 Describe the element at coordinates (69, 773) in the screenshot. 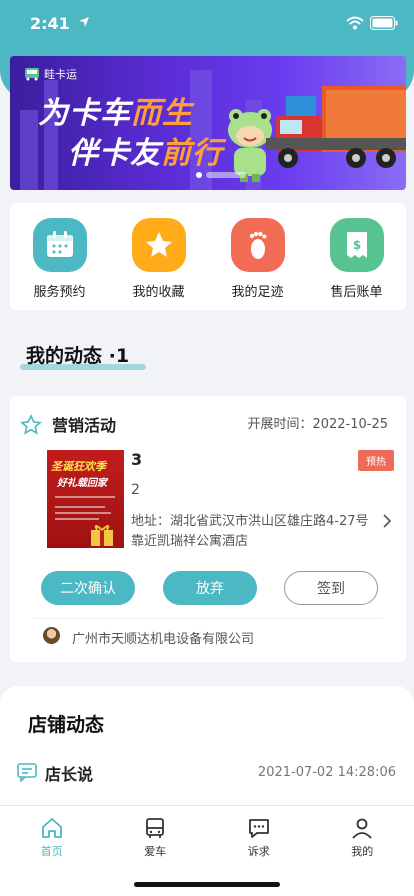

I see `store-post-title: 店长说` at that location.